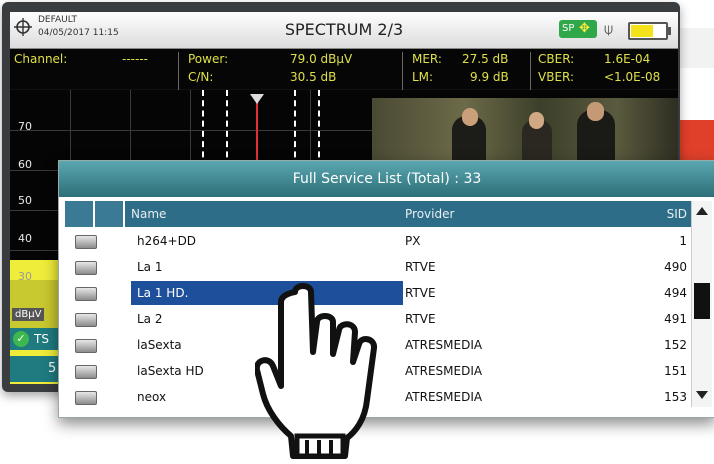 The height and width of the screenshot is (464, 714). What do you see at coordinates (423, 77) in the screenshot?
I see `lm-label: LM:` at bounding box center [423, 77].